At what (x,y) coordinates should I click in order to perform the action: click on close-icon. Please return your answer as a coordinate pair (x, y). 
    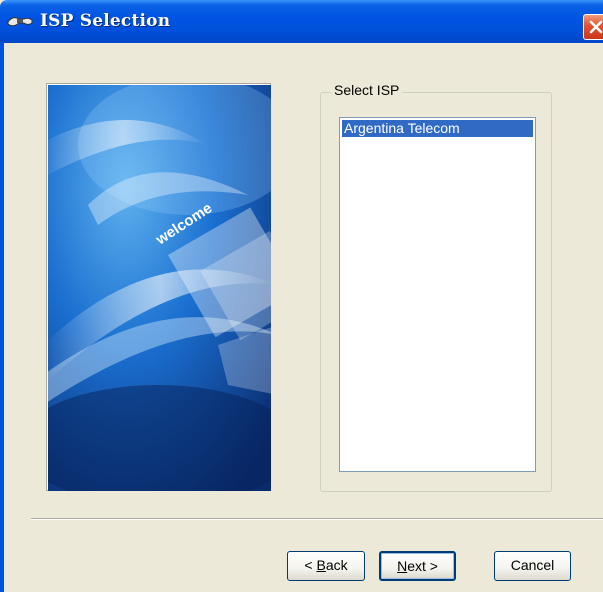
    Looking at the image, I should click on (596, 27).